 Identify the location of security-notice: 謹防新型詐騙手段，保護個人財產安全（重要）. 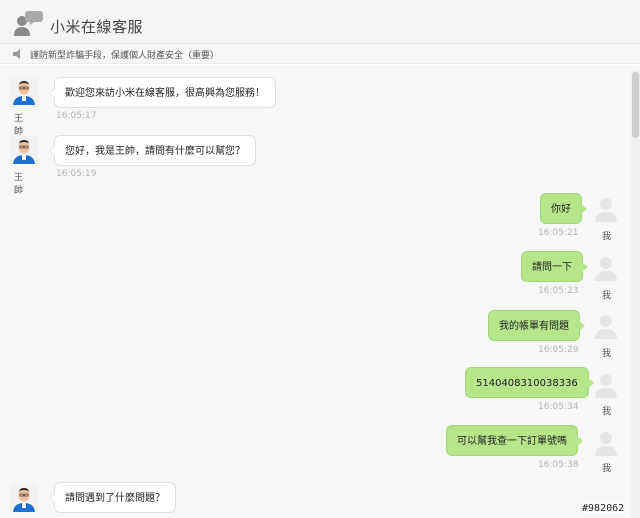
(320, 54).